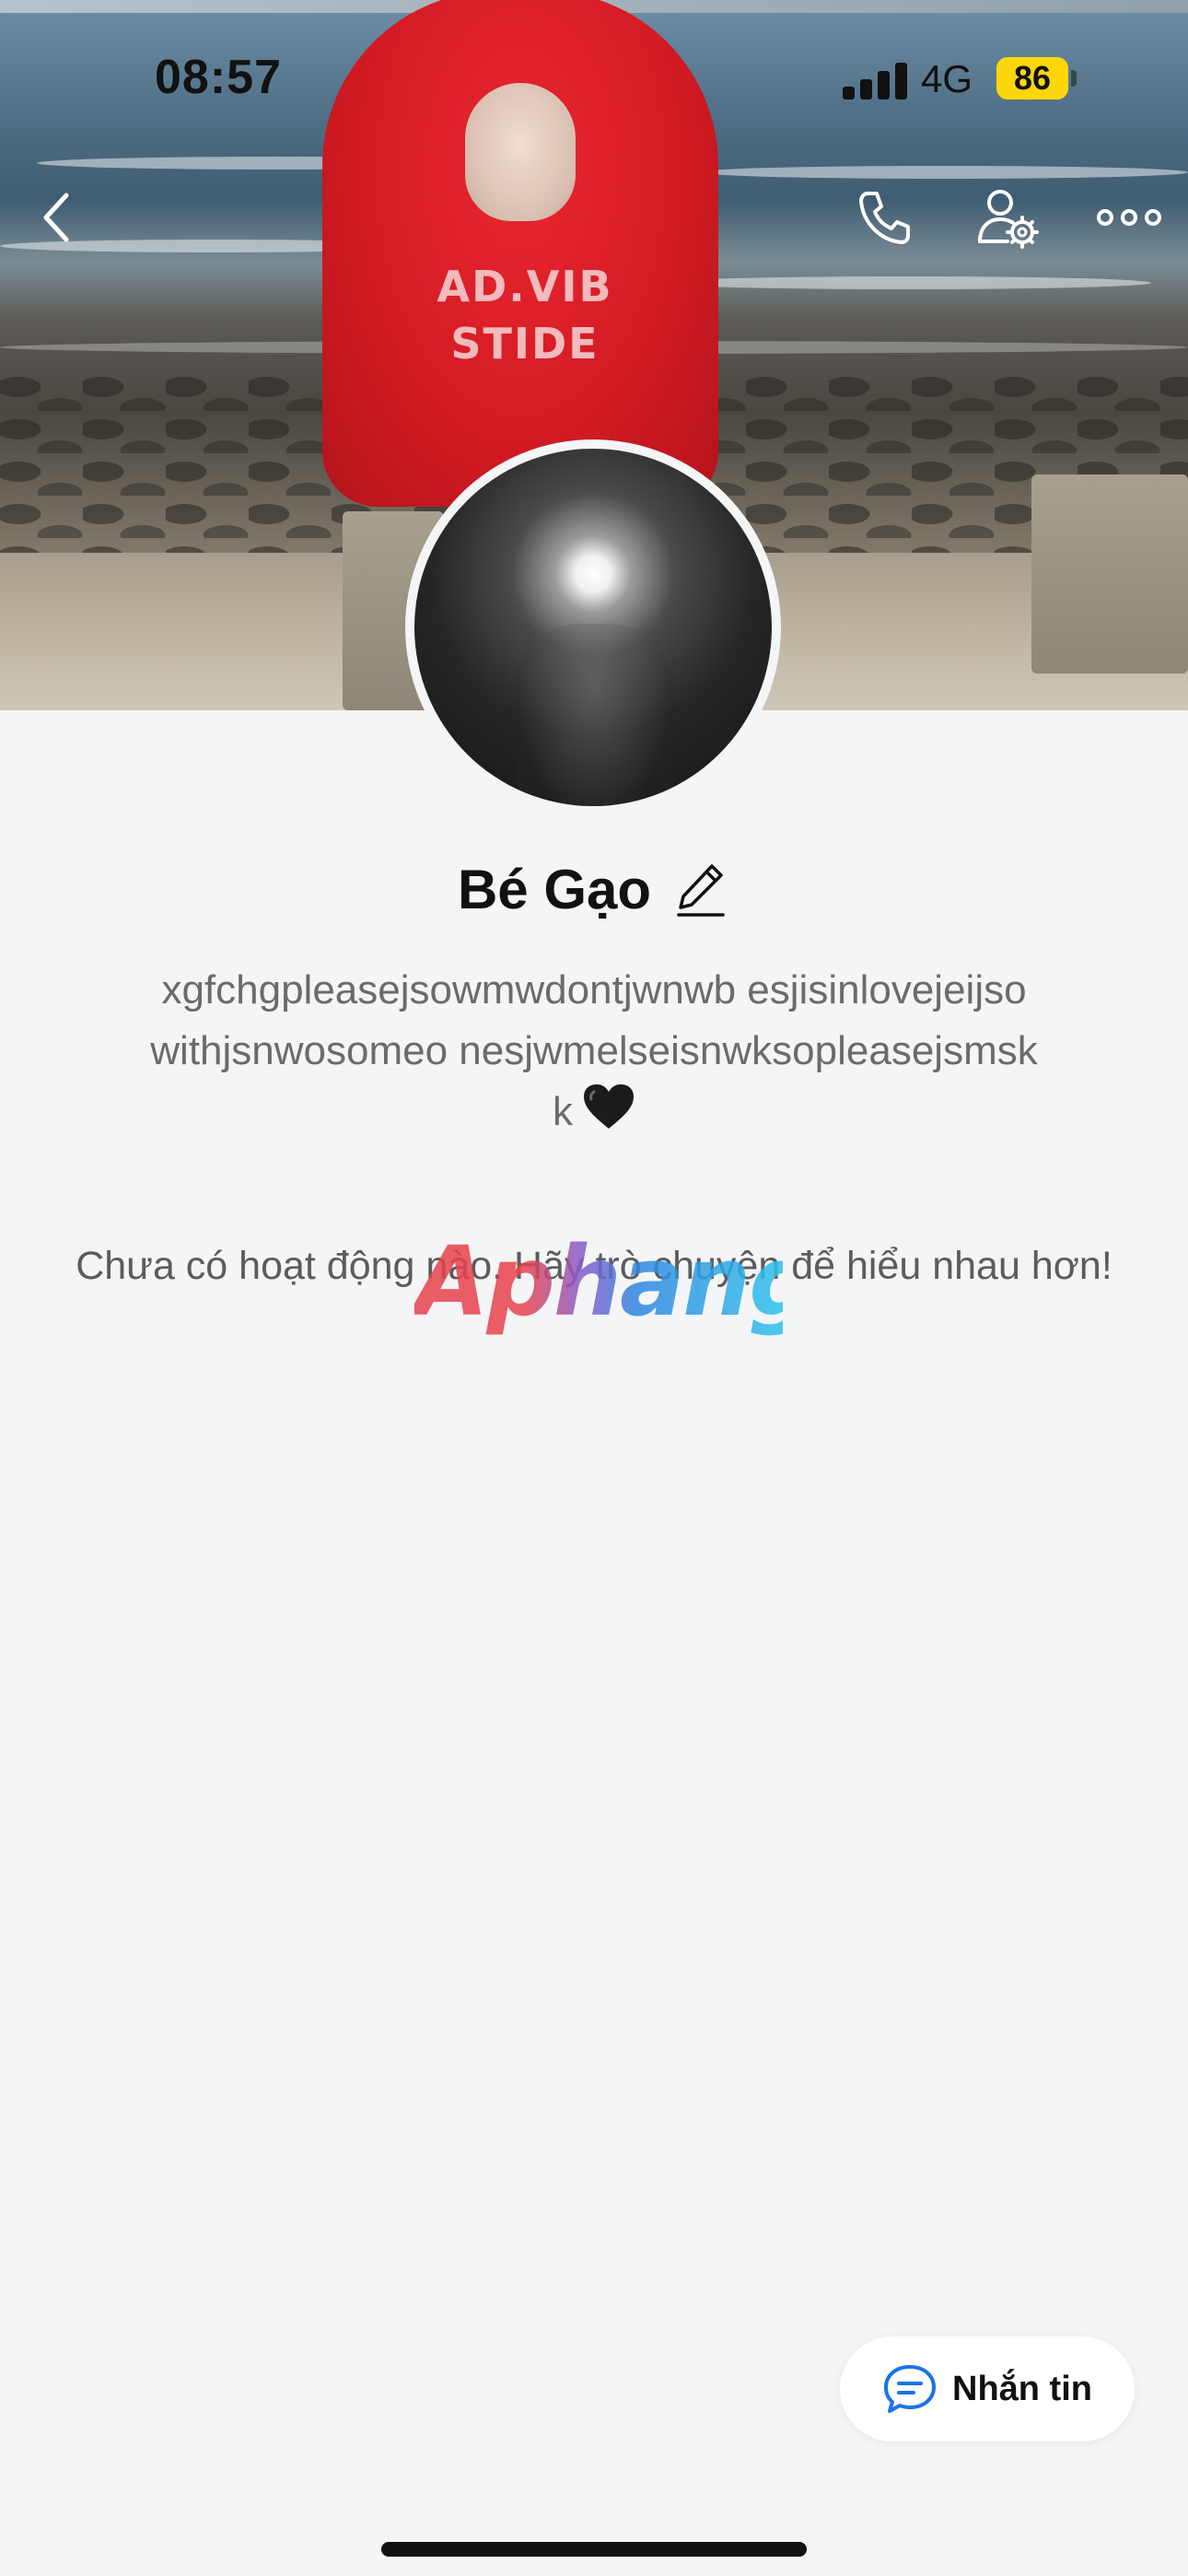 The height and width of the screenshot is (2576, 1188). I want to click on cover-hoodie-print-line: AD.VIB, so click(525, 286).